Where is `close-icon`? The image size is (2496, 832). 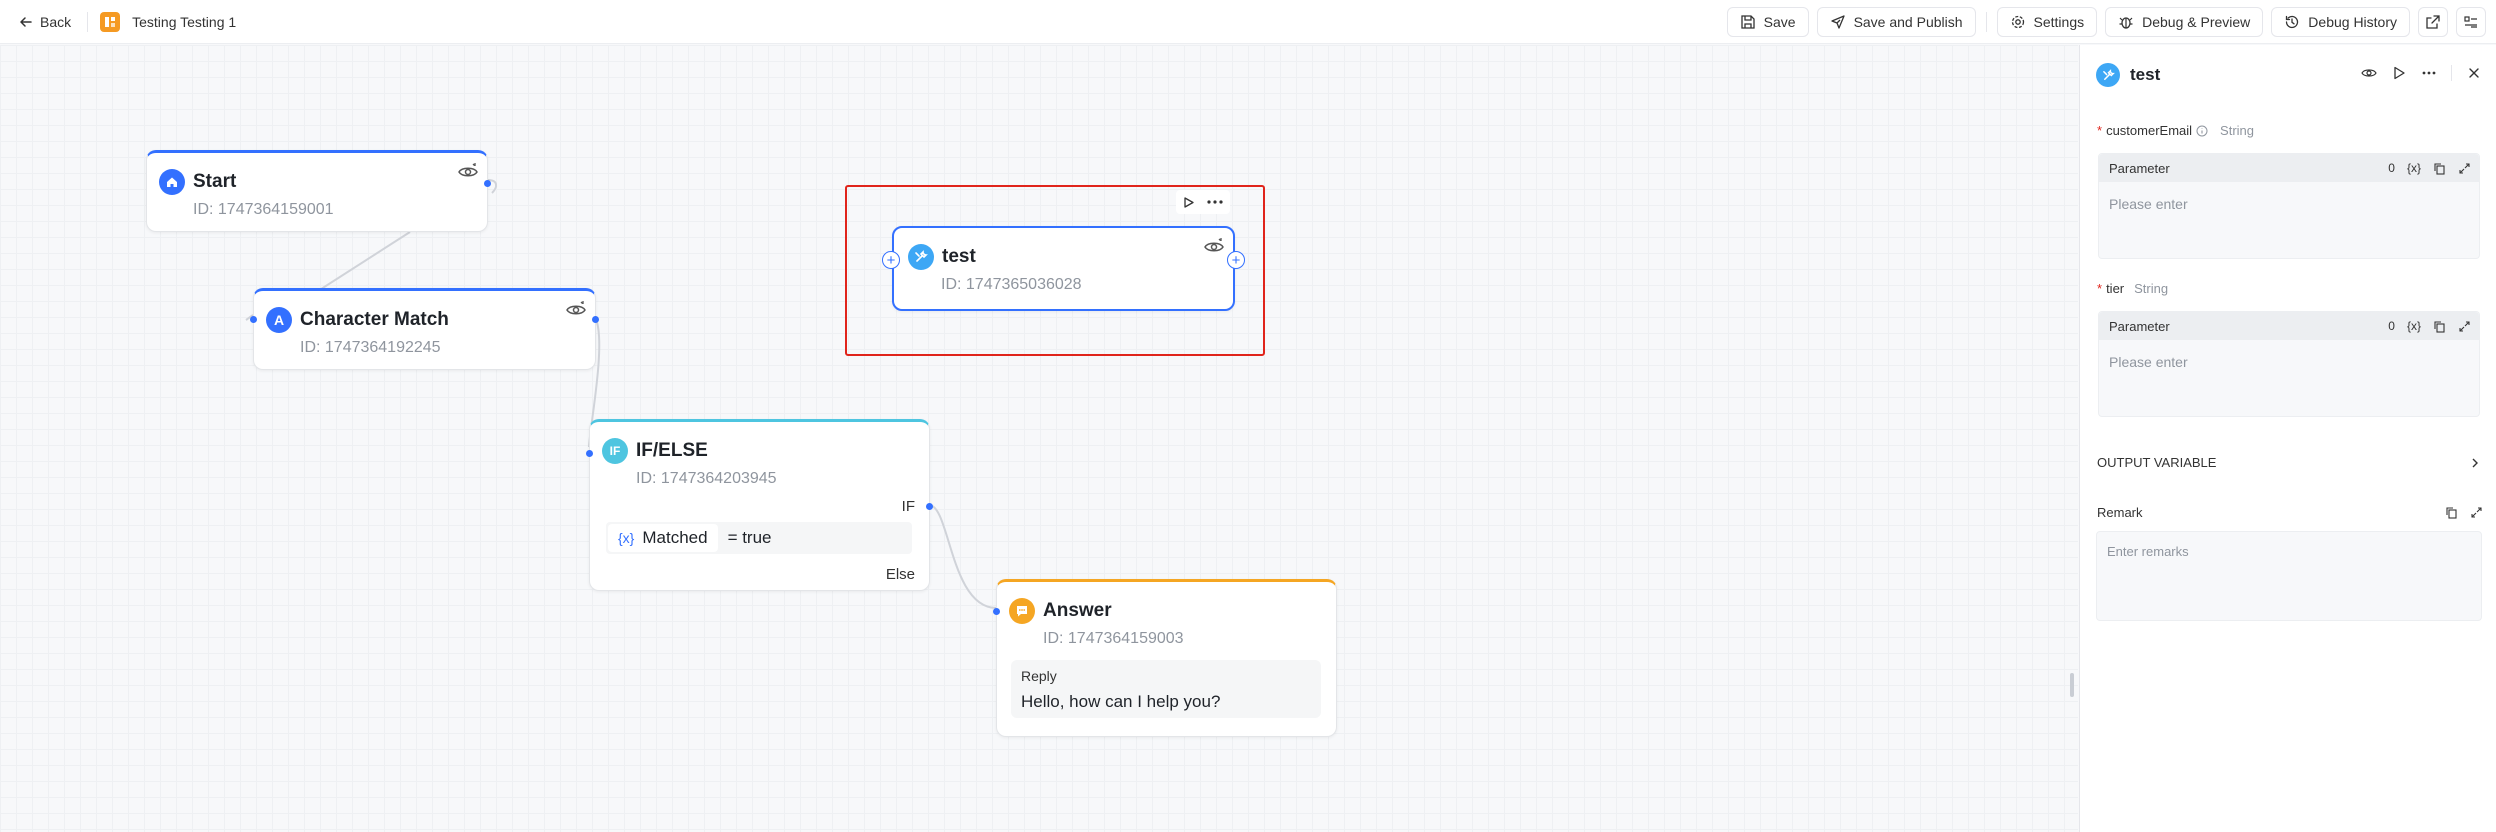 close-icon is located at coordinates (2474, 73).